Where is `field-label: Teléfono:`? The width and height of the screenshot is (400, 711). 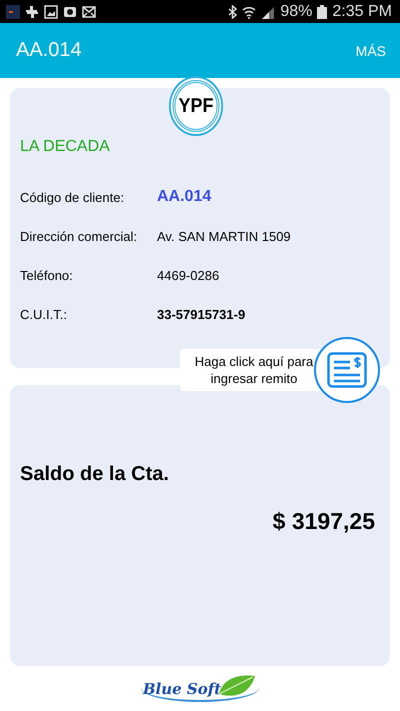 field-label: Teléfono: is located at coordinates (47, 275).